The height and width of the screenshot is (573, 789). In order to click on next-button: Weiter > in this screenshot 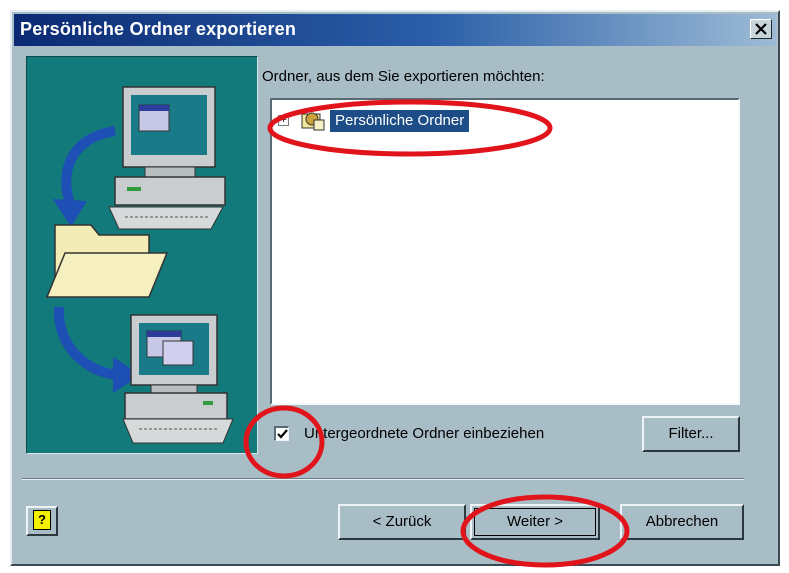, I will do `click(535, 522)`.